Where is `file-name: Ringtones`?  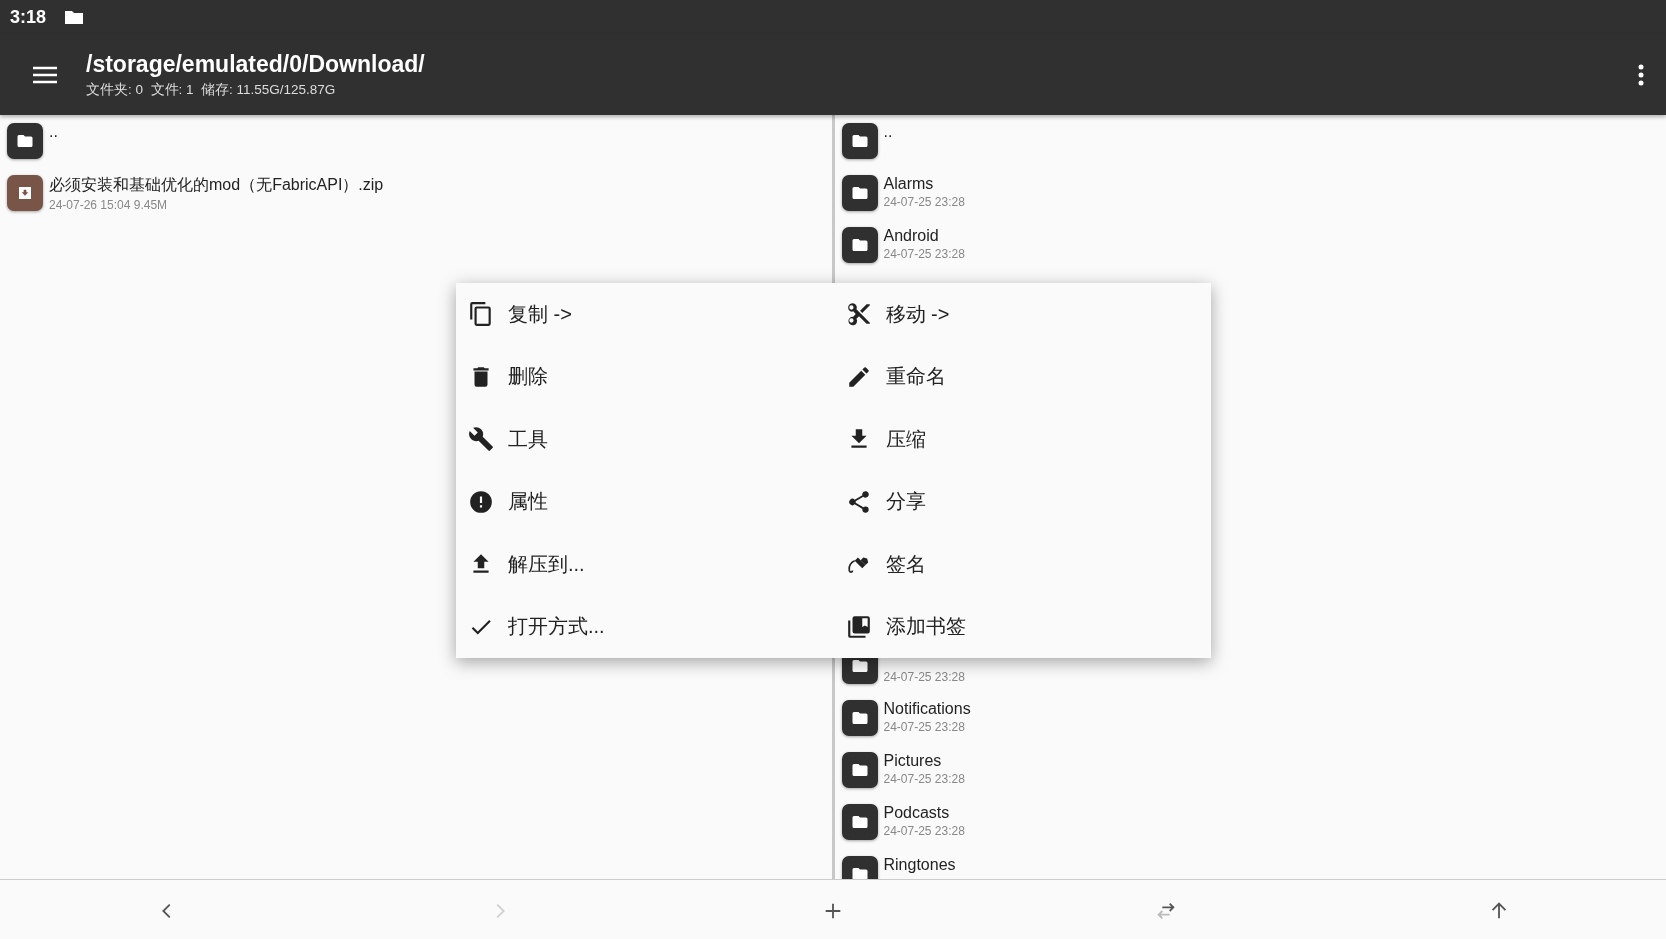
file-name: Ringtones is located at coordinates (919, 865).